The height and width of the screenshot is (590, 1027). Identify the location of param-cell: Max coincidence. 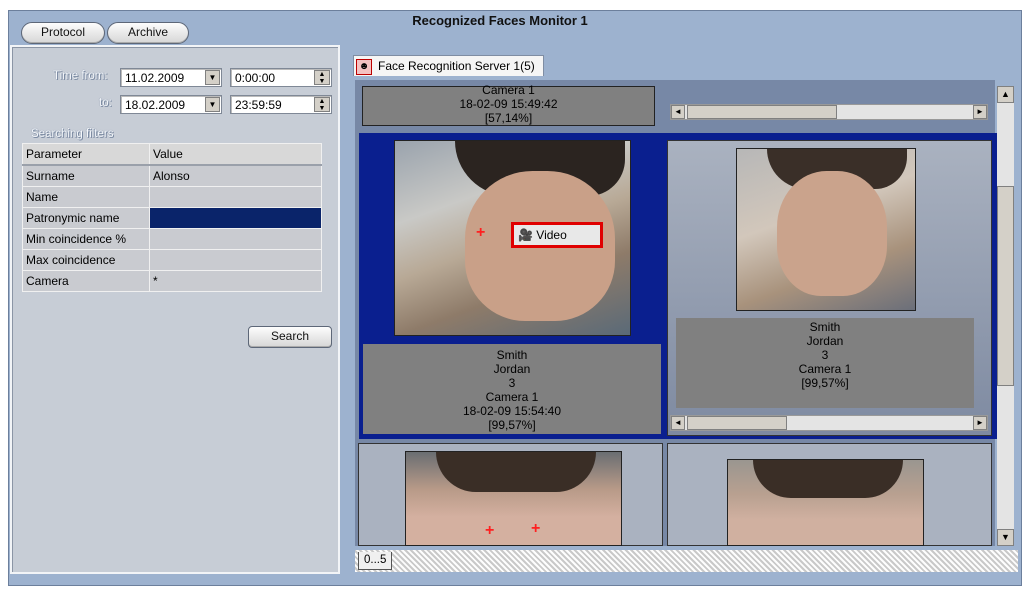
(86, 260).